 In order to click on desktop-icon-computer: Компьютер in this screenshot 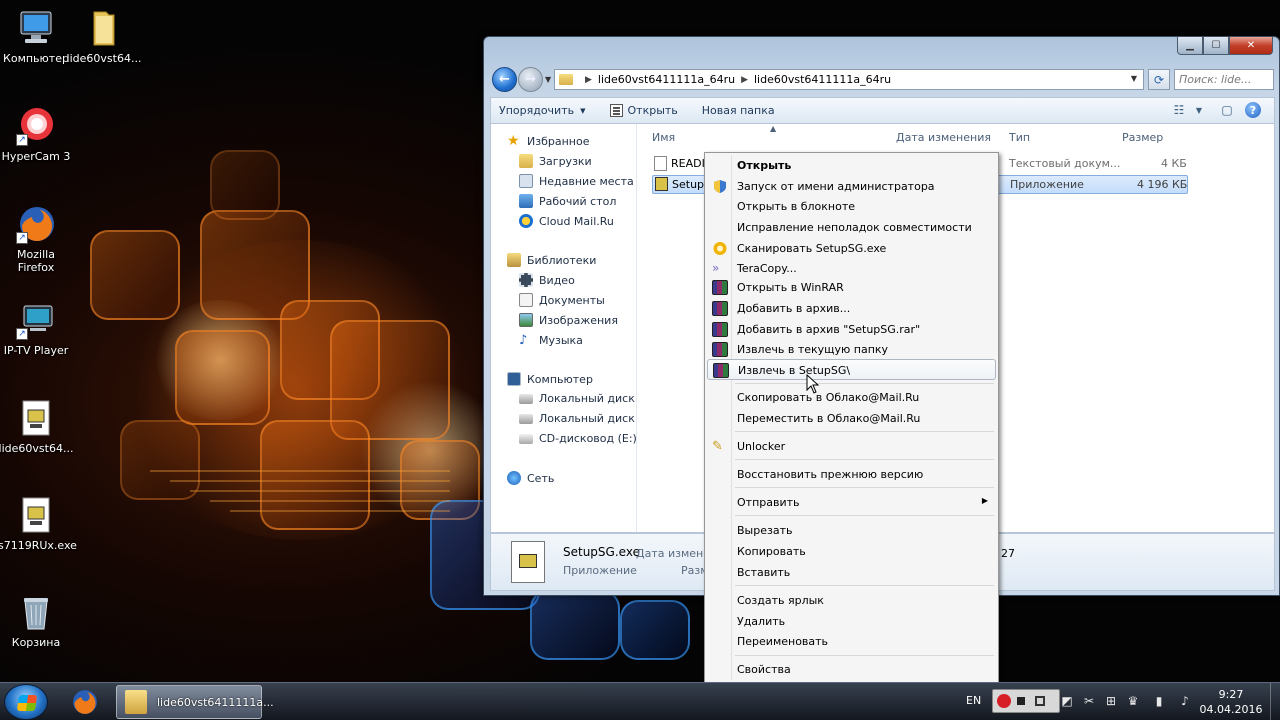, I will do `click(37, 36)`.